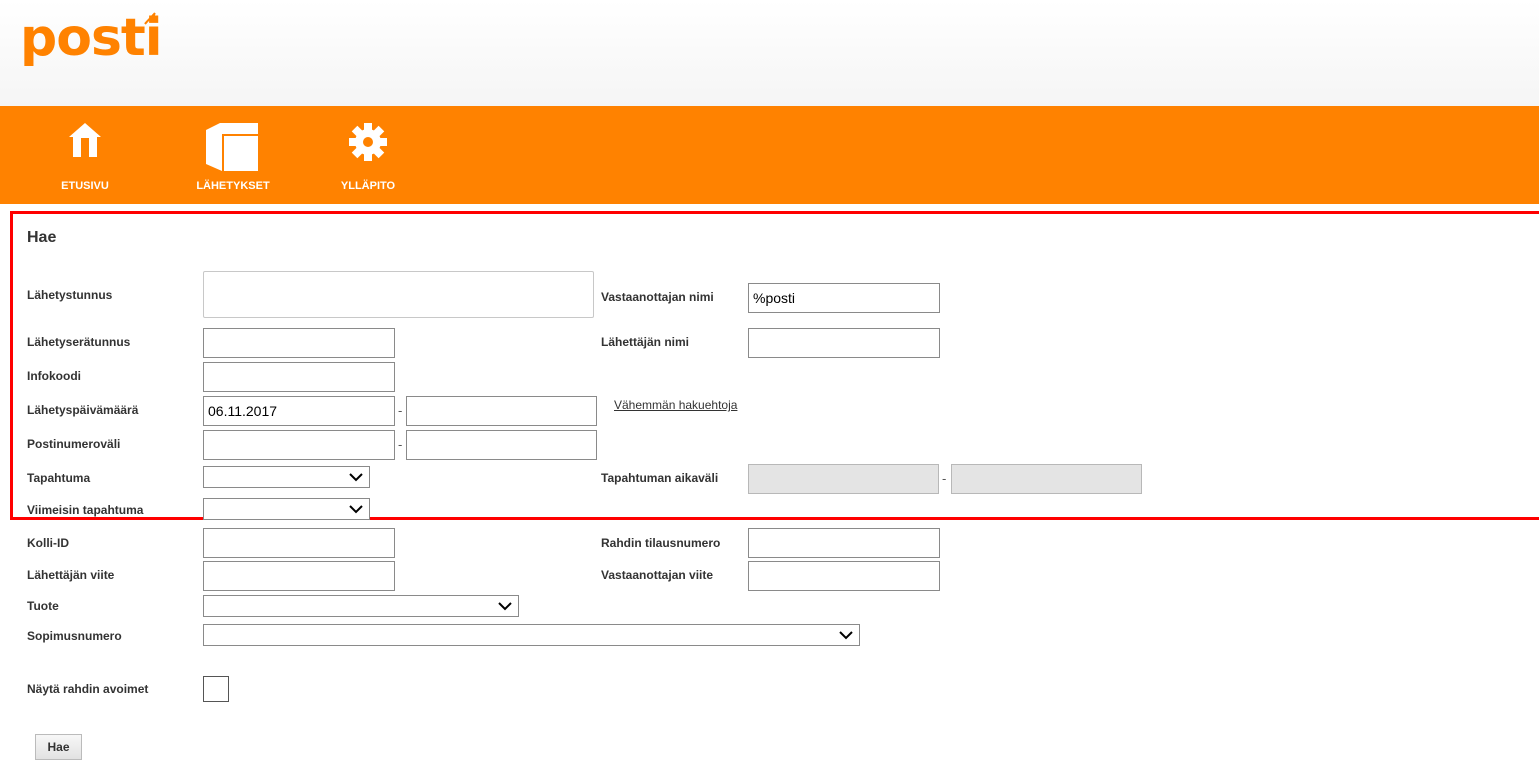  I want to click on show-open-checkbox, so click(216, 689).